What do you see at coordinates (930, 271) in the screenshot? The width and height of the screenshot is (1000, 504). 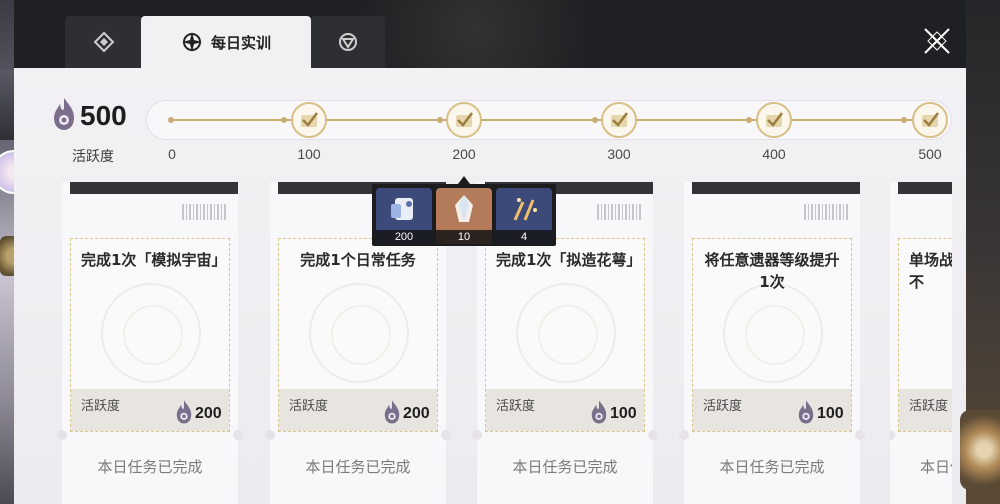 I see `task-title: 单场战斗中触发3种不` at bounding box center [930, 271].